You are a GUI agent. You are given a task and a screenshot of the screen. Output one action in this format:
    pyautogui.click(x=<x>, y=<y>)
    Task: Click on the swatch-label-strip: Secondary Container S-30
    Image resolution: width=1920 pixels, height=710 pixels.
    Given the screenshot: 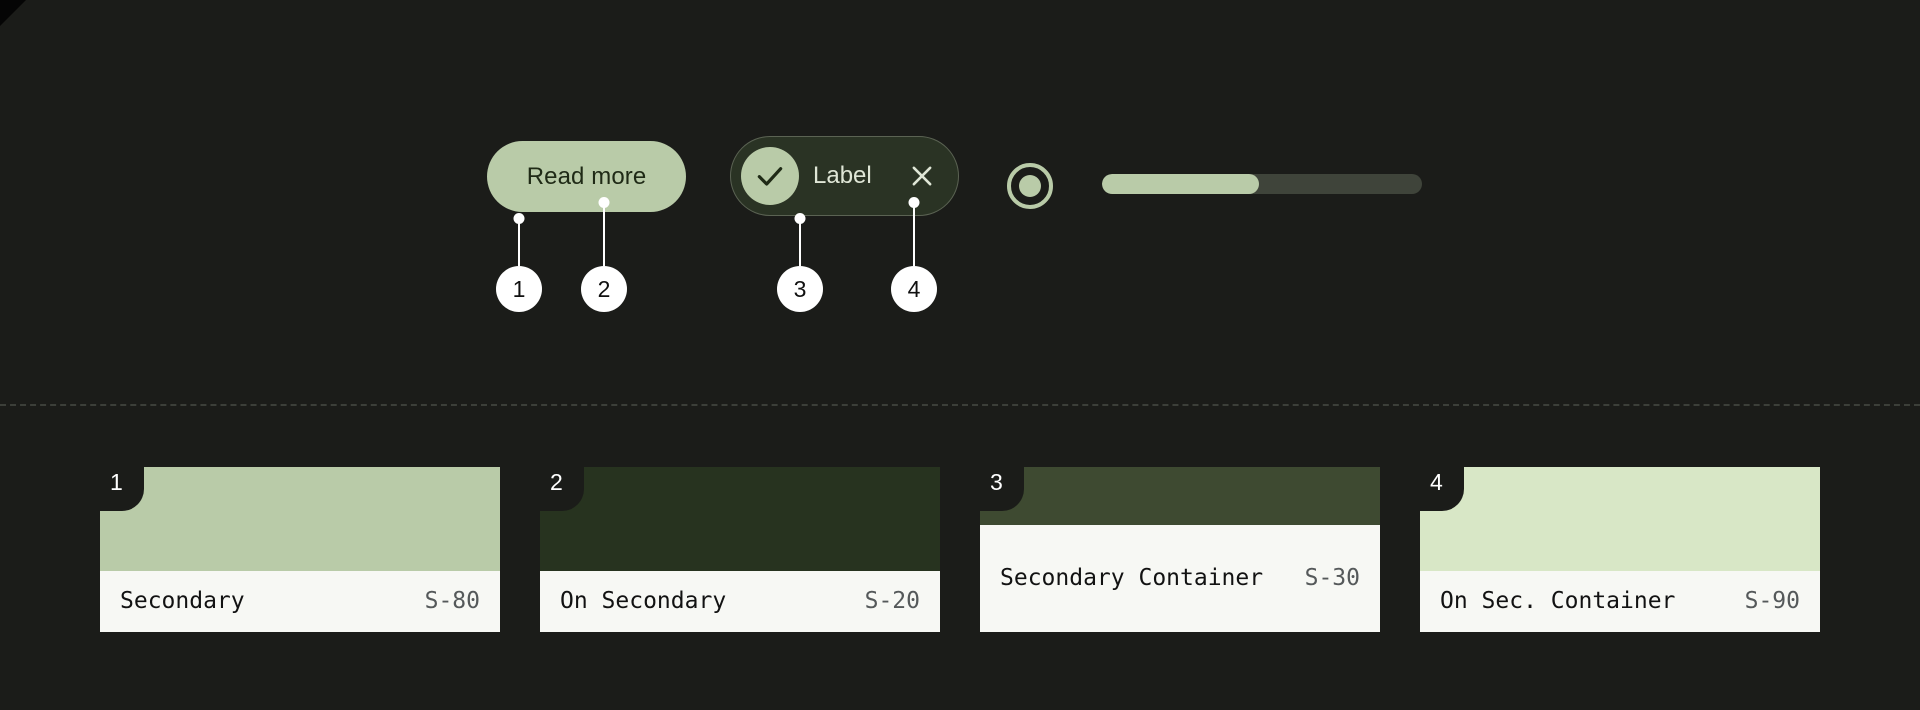 What is the action you would take?
    pyautogui.click(x=1180, y=578)
    